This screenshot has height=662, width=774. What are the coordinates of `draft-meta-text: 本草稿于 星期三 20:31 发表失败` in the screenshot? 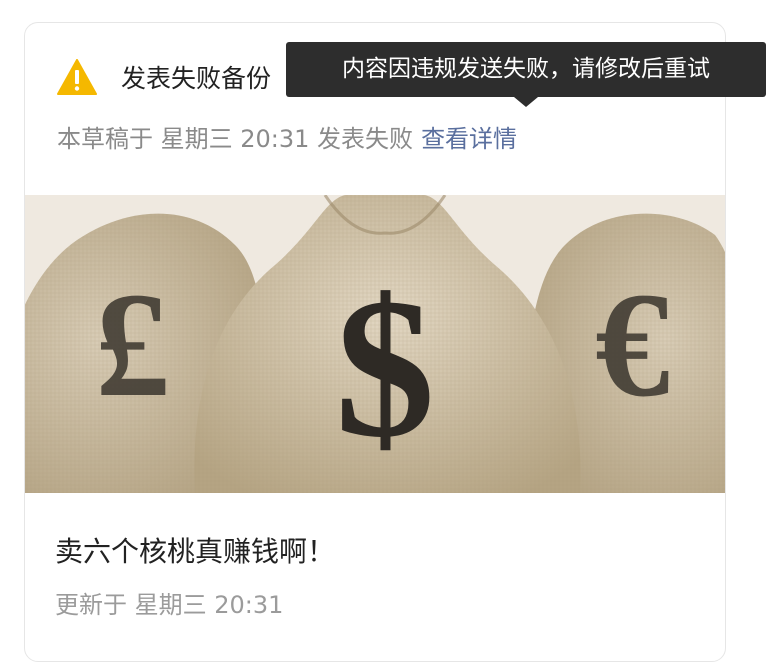 It's located at (235, 139).